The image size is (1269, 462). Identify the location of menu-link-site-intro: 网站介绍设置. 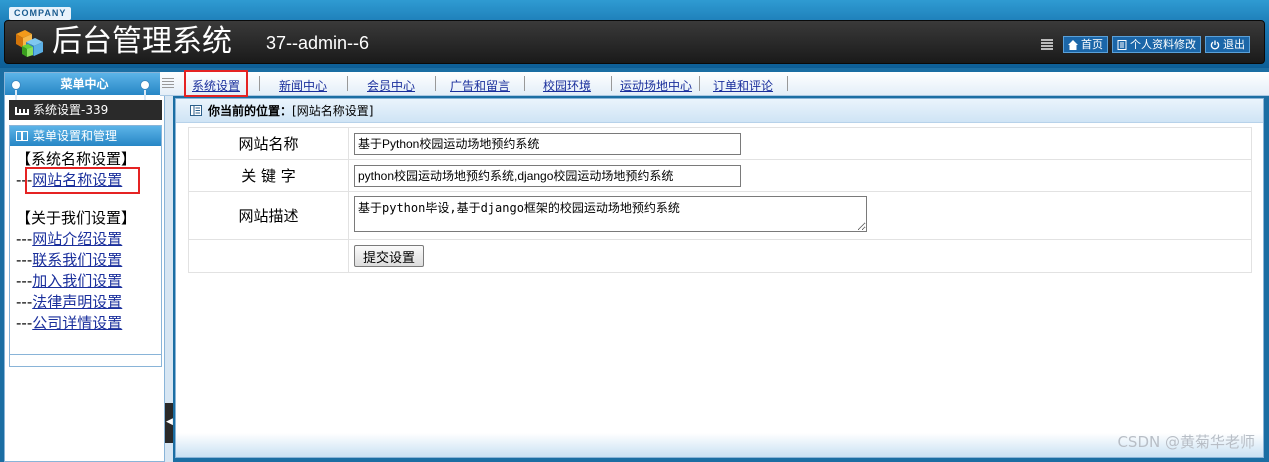
(77, 239).